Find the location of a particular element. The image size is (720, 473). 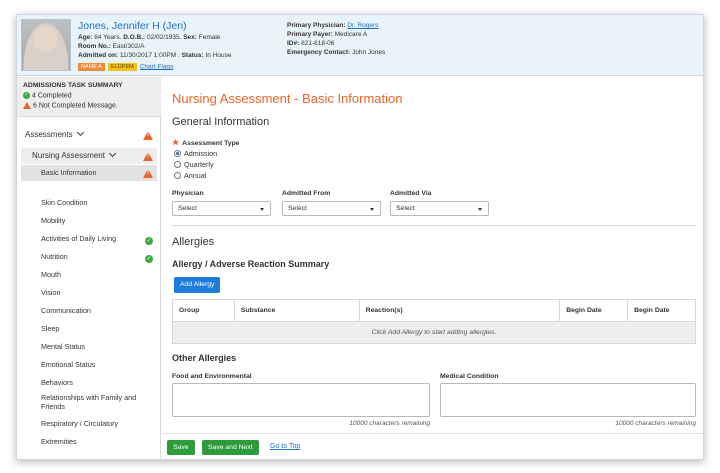

primary-payer: Primary Payer: Medicare A is located at coordinates (327, 34).